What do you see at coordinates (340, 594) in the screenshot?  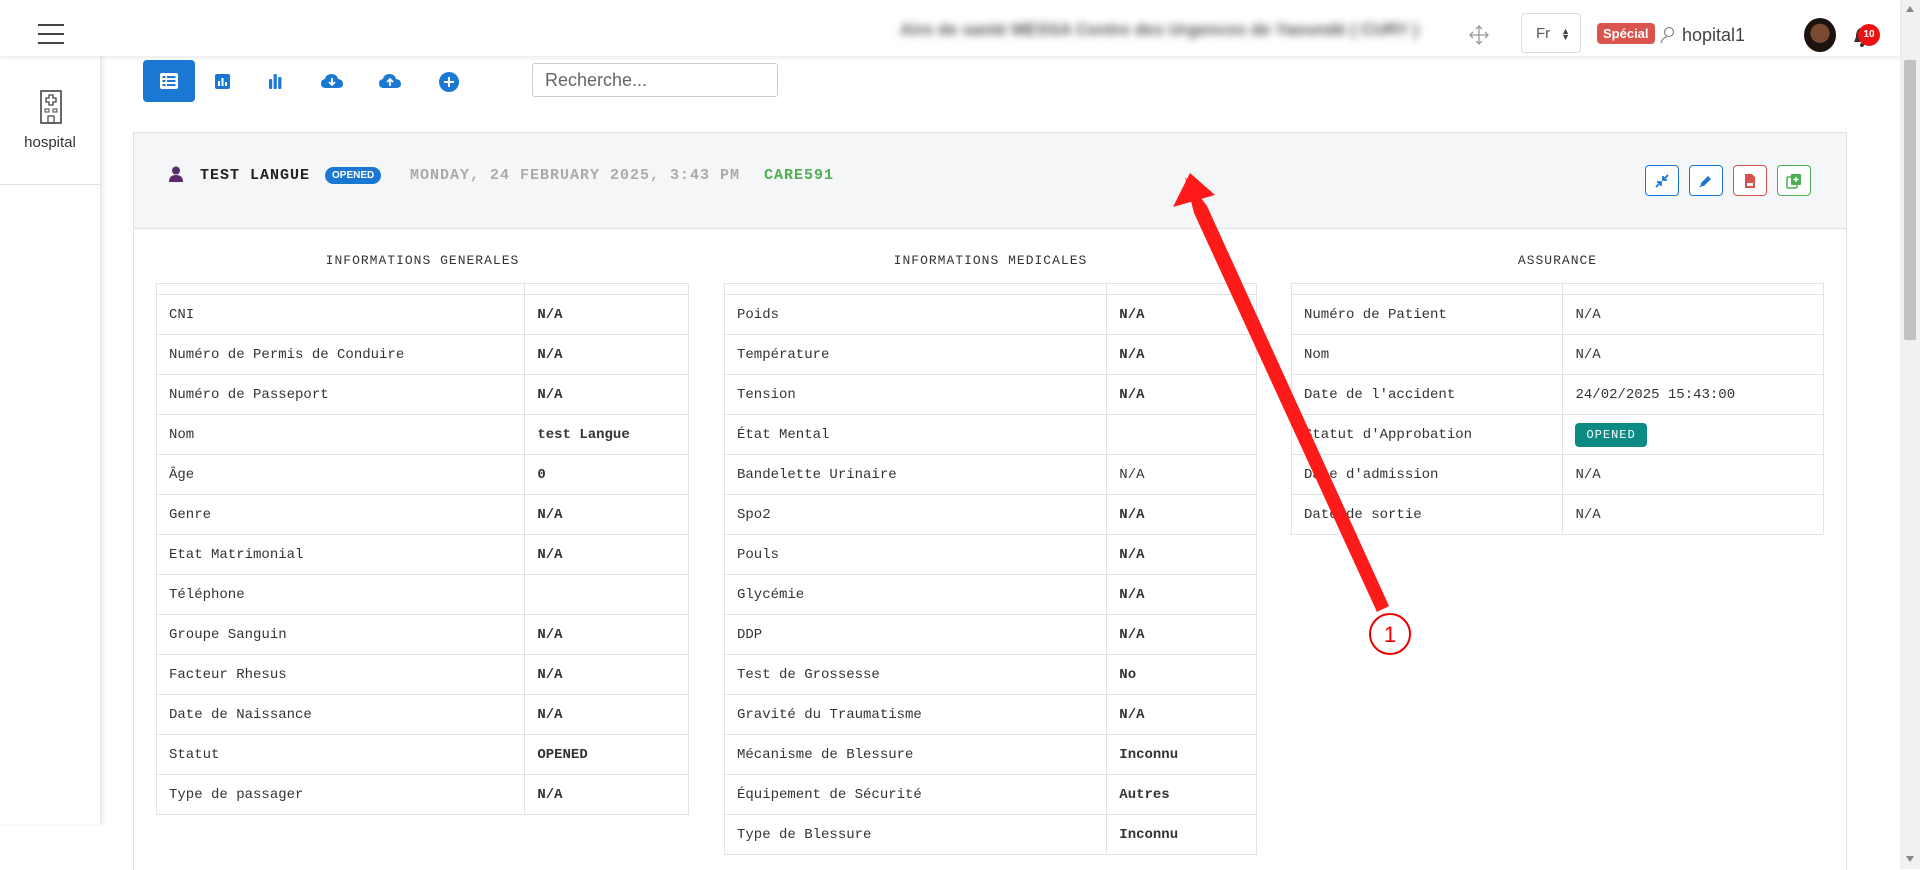 I see `row-label: Téléphone` at bounding box center [340, 594].